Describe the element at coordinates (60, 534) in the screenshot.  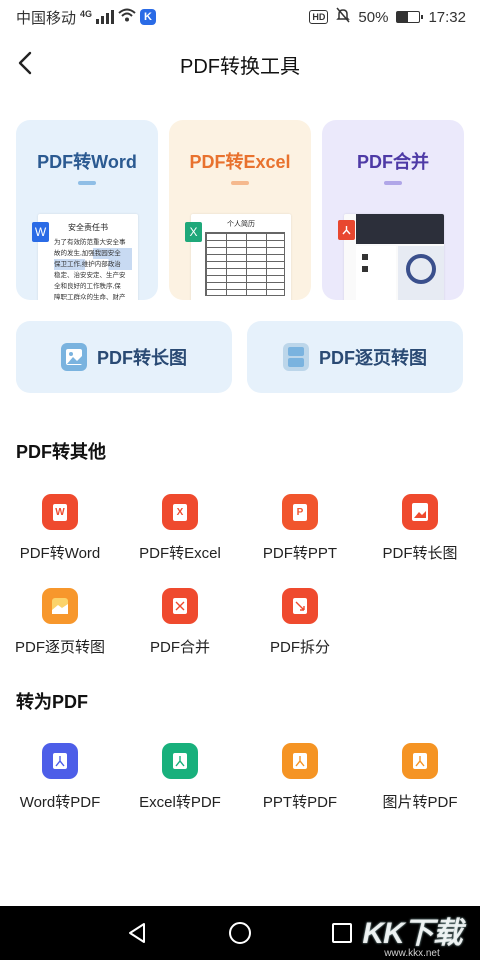
I see `tool-pdf-to-word: W PDF转Word` at that location.